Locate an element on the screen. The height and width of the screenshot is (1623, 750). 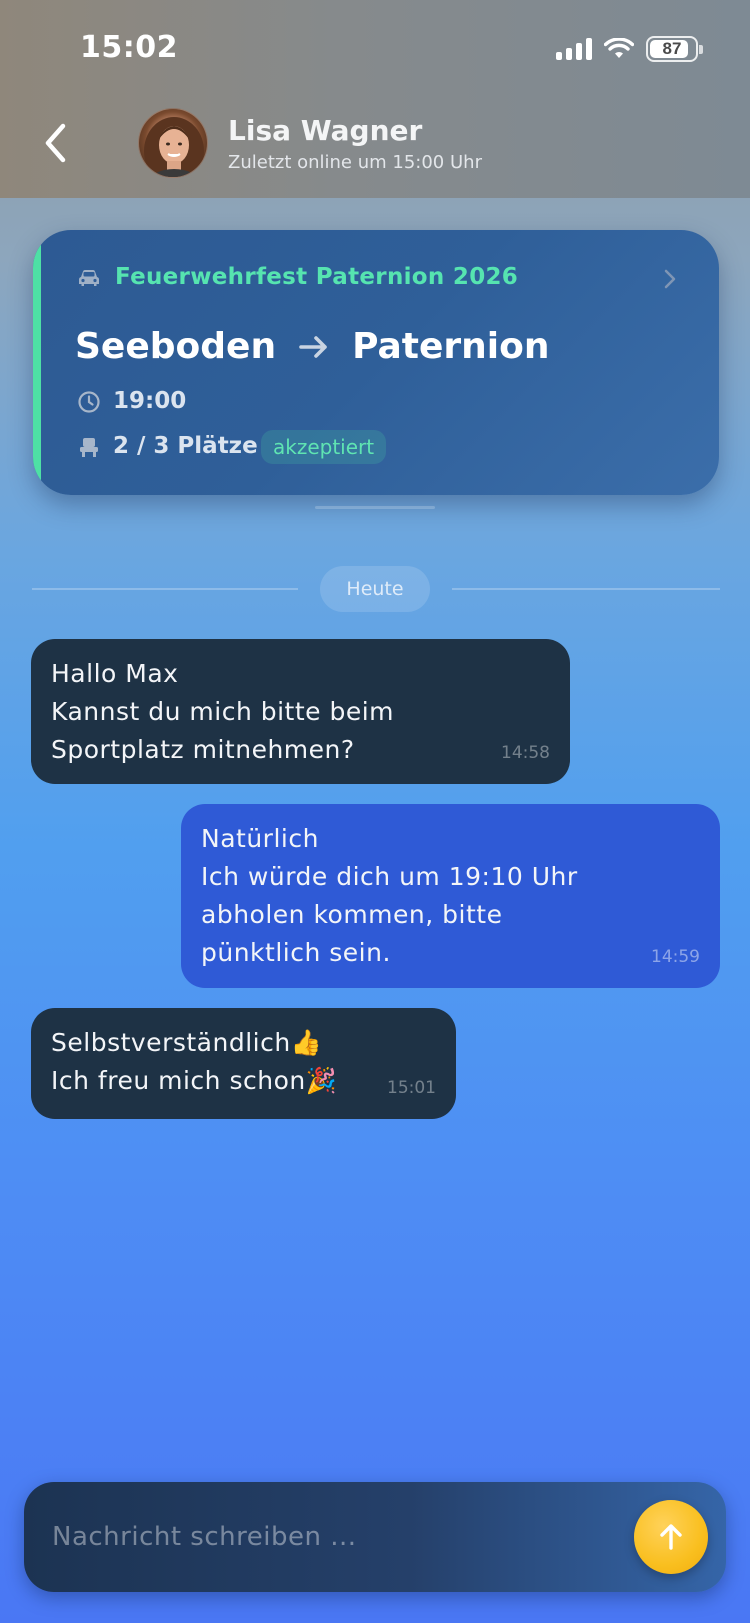
chevron-left-icon is located at coordinates (55, 143).